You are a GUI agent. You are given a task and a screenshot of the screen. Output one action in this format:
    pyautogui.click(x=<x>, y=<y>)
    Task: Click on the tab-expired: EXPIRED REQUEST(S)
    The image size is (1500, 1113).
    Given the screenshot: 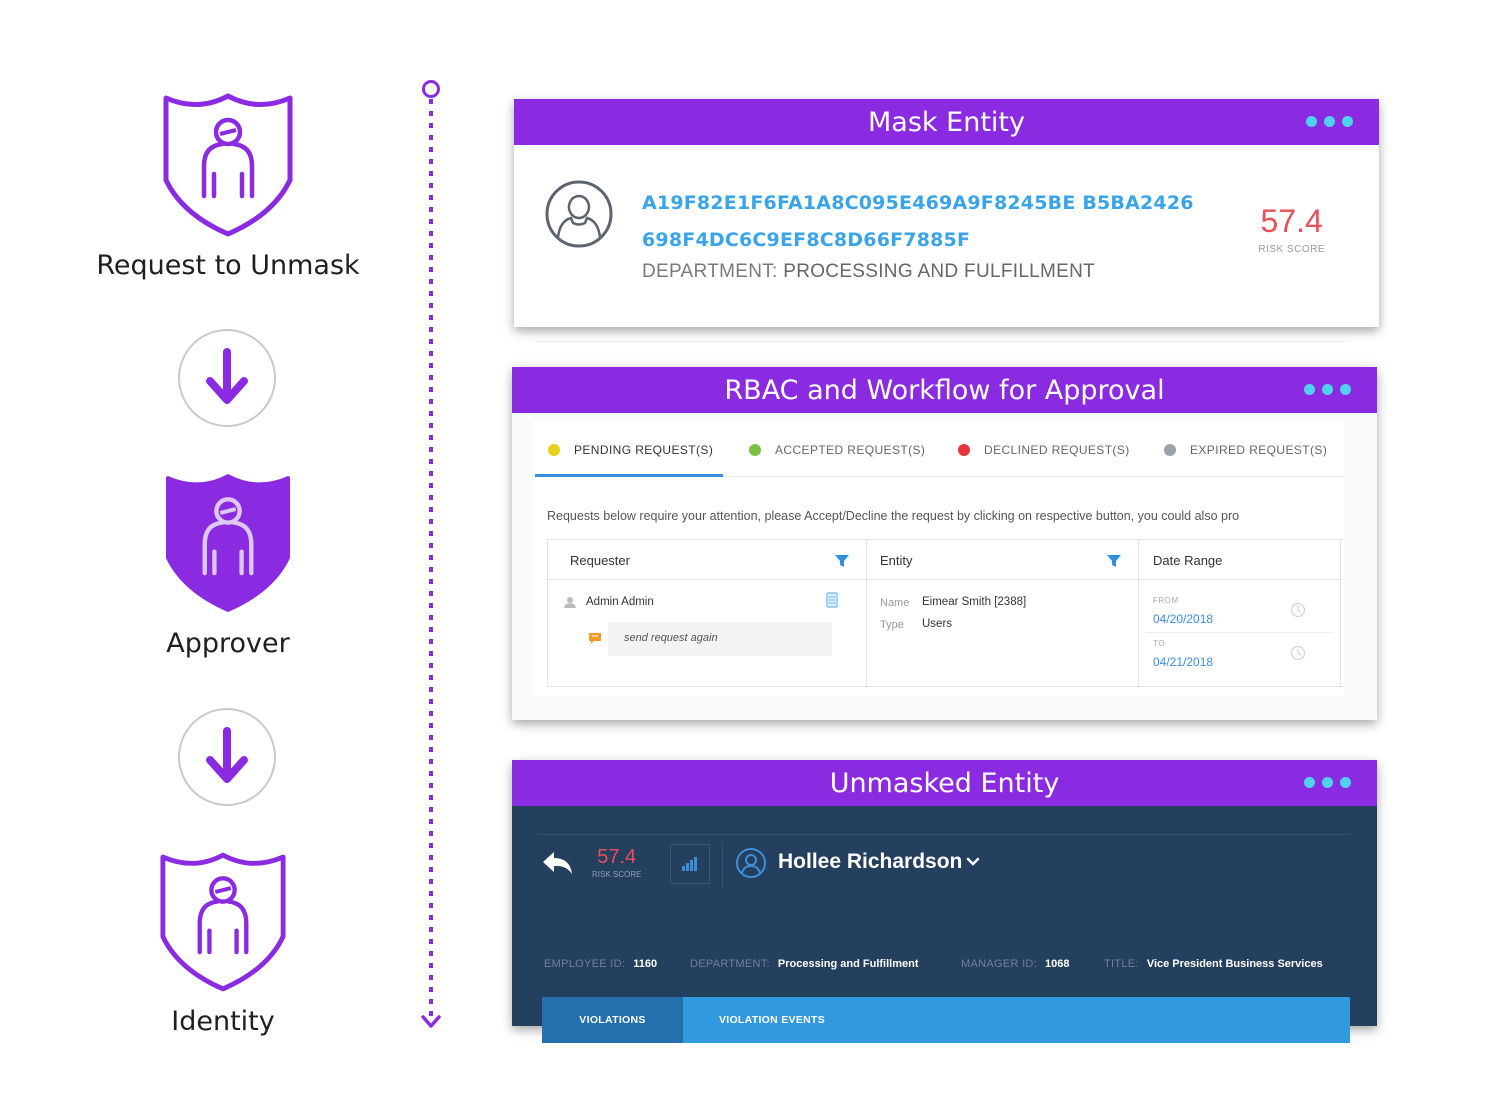 What is the action you would take?
    pyautogui.click(x=1245, y=450)
    